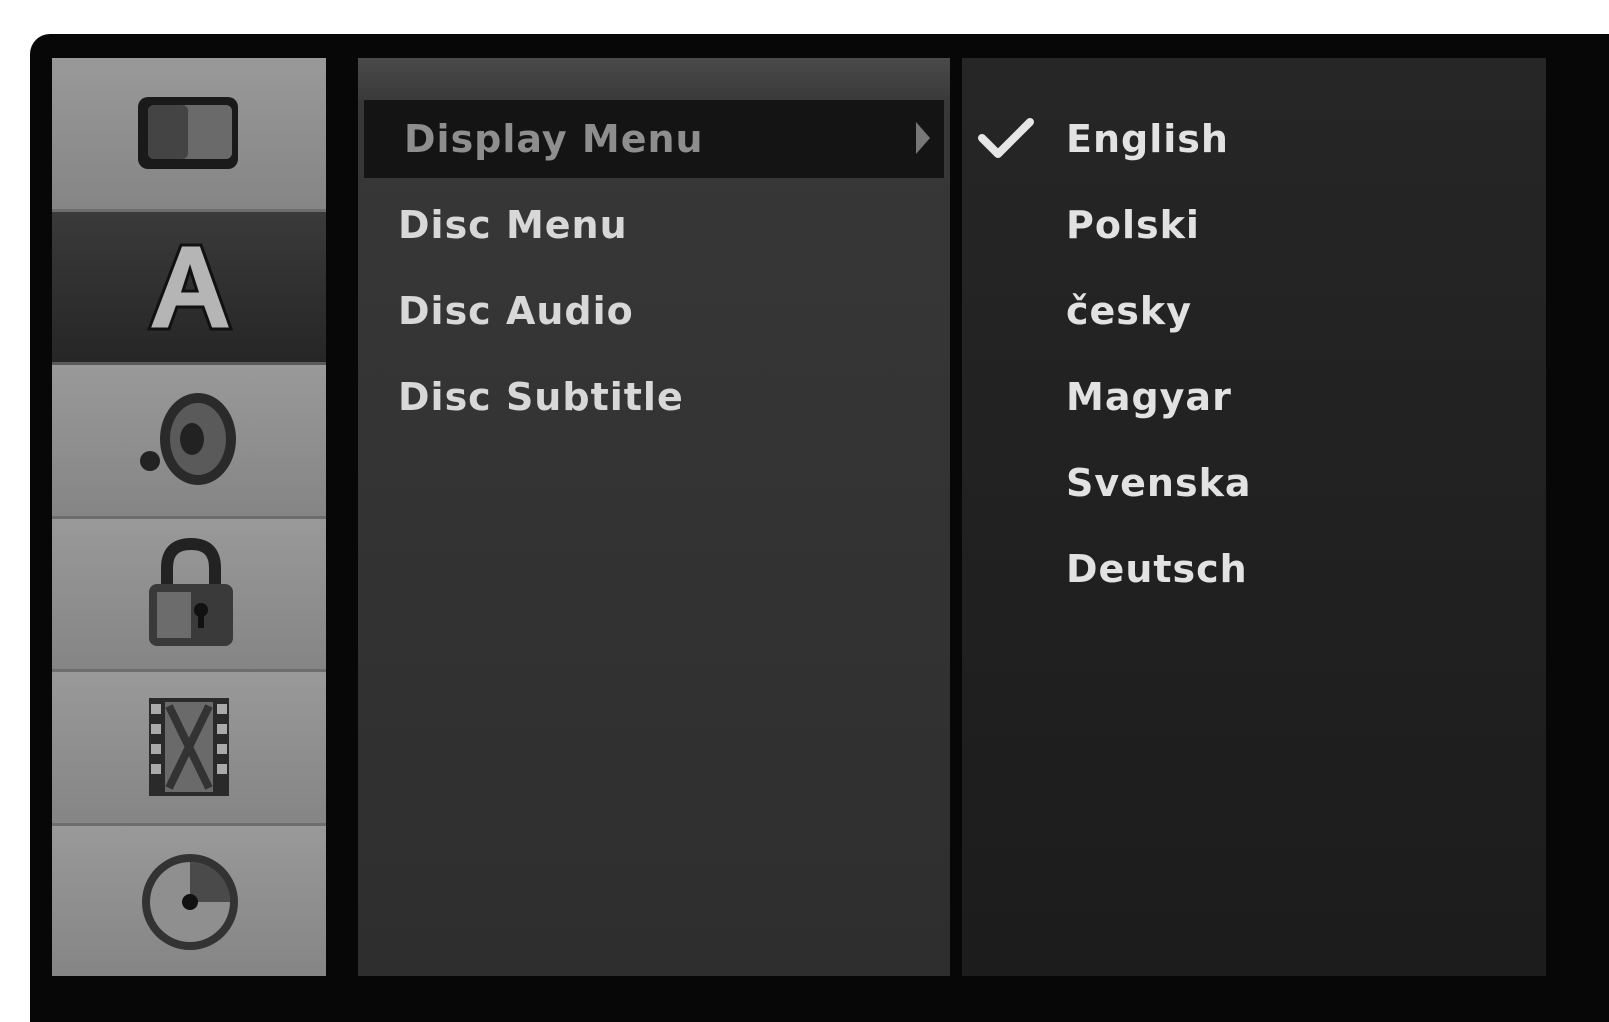 This screenshot has height=1022, width=1609. I want to click on menu-item-label: Disc Menu, so click(513, 225).